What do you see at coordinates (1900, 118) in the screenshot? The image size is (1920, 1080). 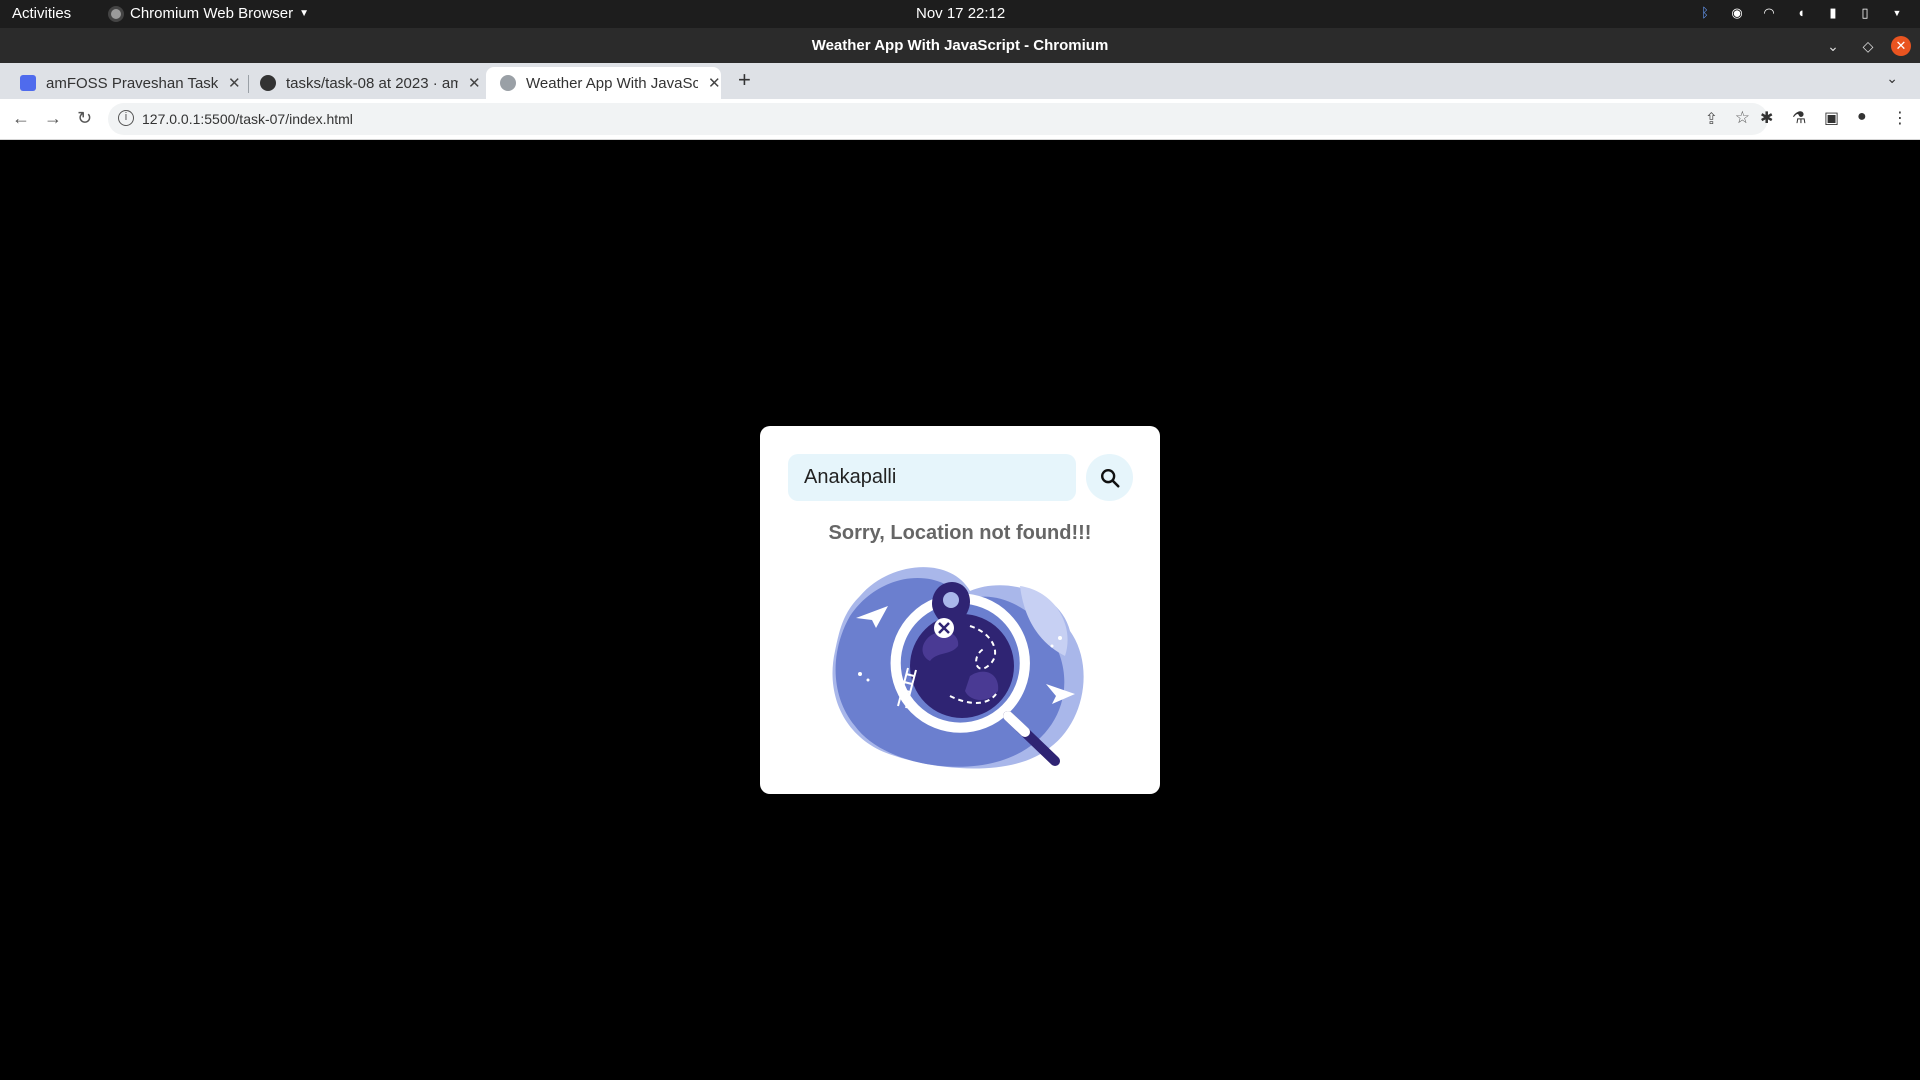 I see `menu-dots-icon: ⋮` at bounding box center [1900, 118].